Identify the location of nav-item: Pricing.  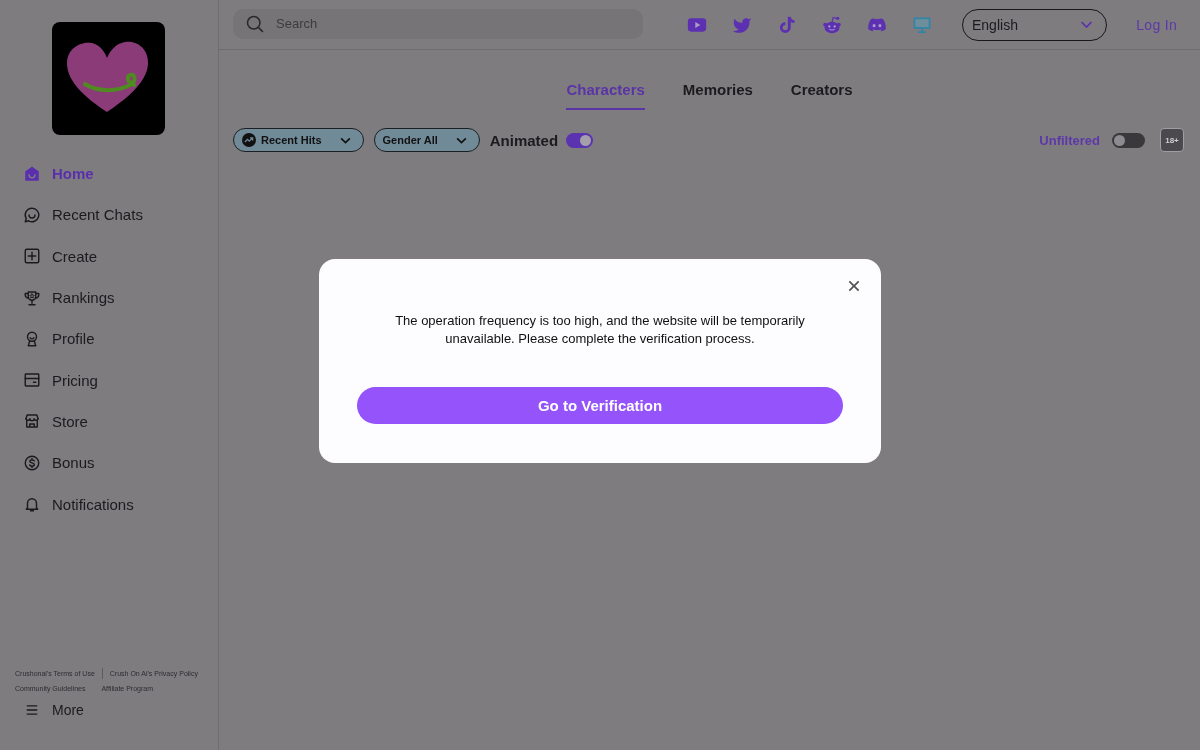
(49, 380).